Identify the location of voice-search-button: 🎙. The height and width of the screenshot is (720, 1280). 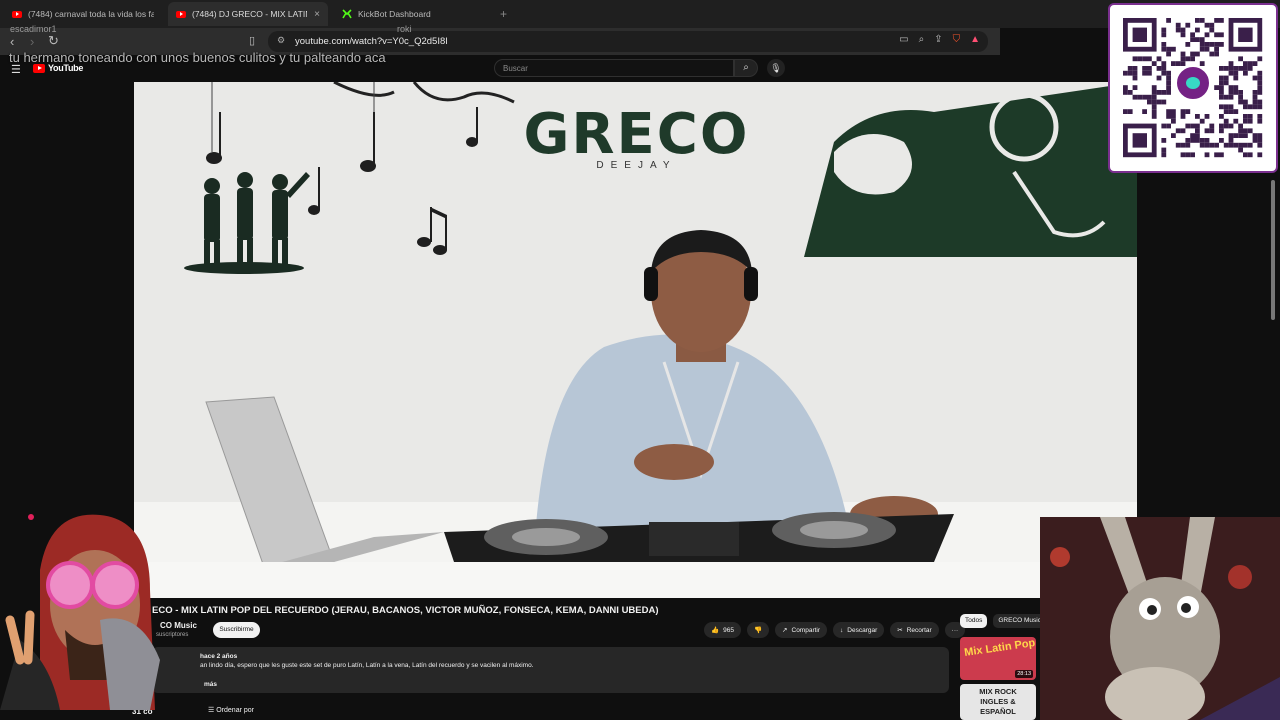
(776, 68).